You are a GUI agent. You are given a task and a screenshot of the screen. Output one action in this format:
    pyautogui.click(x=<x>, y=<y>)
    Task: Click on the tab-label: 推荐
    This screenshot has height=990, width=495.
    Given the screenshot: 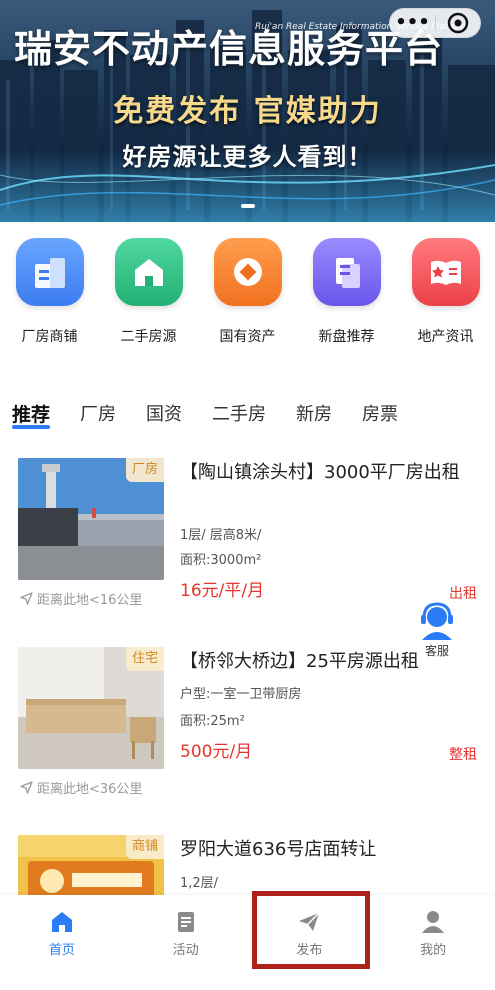 What is the action you would take?
    pyautogui.click(x=31, y=415)
    